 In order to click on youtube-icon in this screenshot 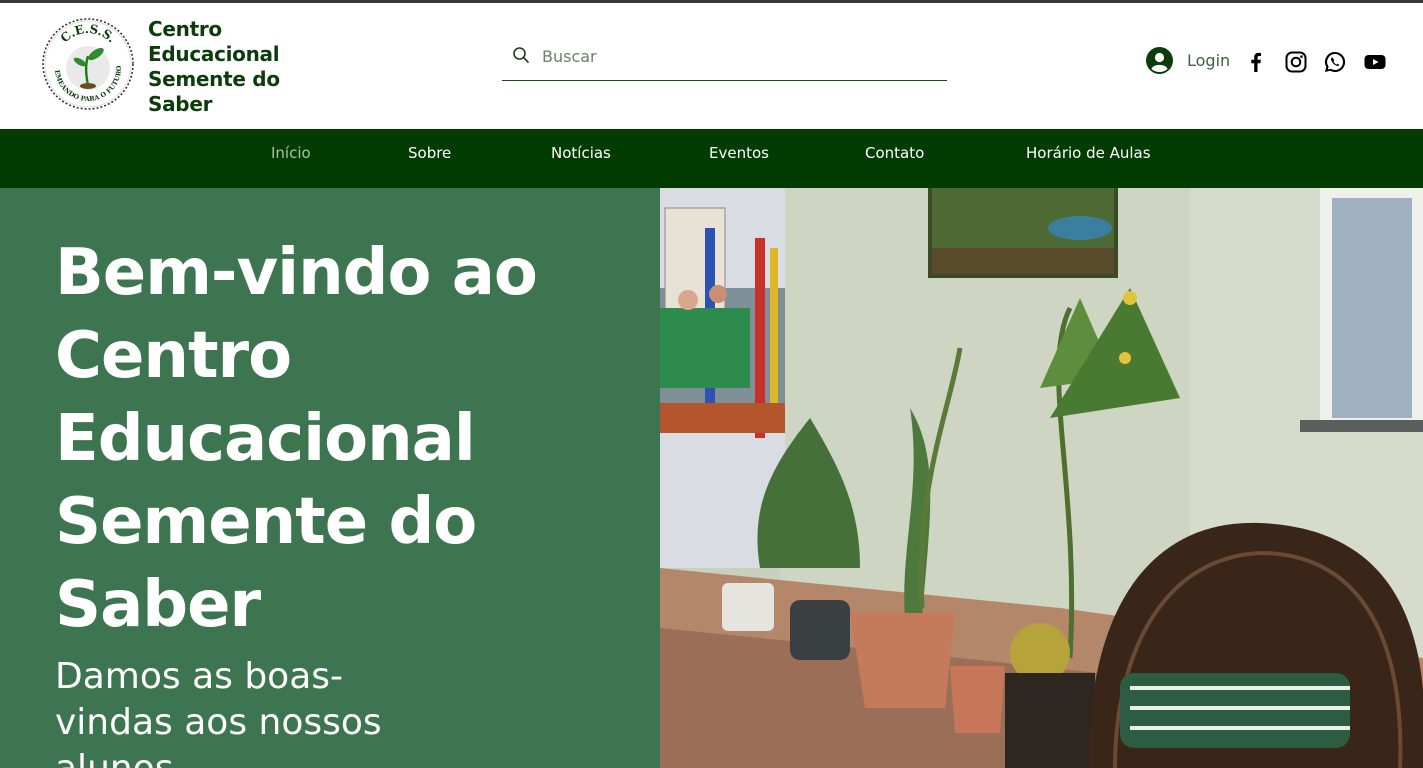, I will do `click(1375, 62)`.